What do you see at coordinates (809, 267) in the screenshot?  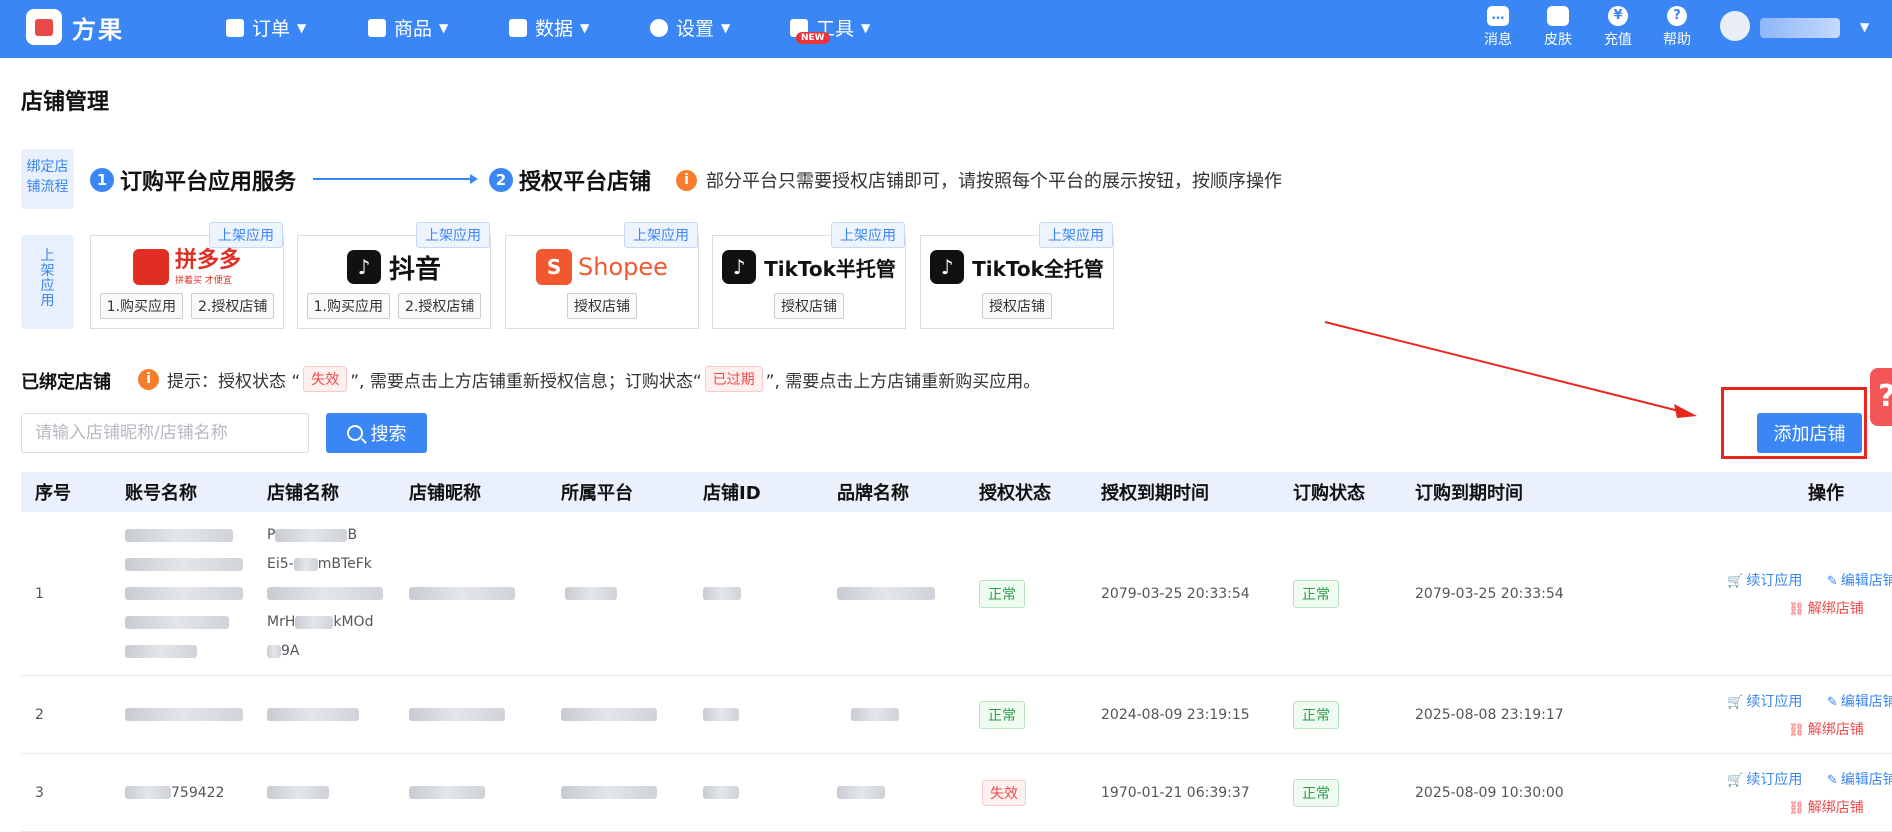 I see `tiktok-semi-logo: ♪ TikTok半托管` at bounding box center [809, 267].